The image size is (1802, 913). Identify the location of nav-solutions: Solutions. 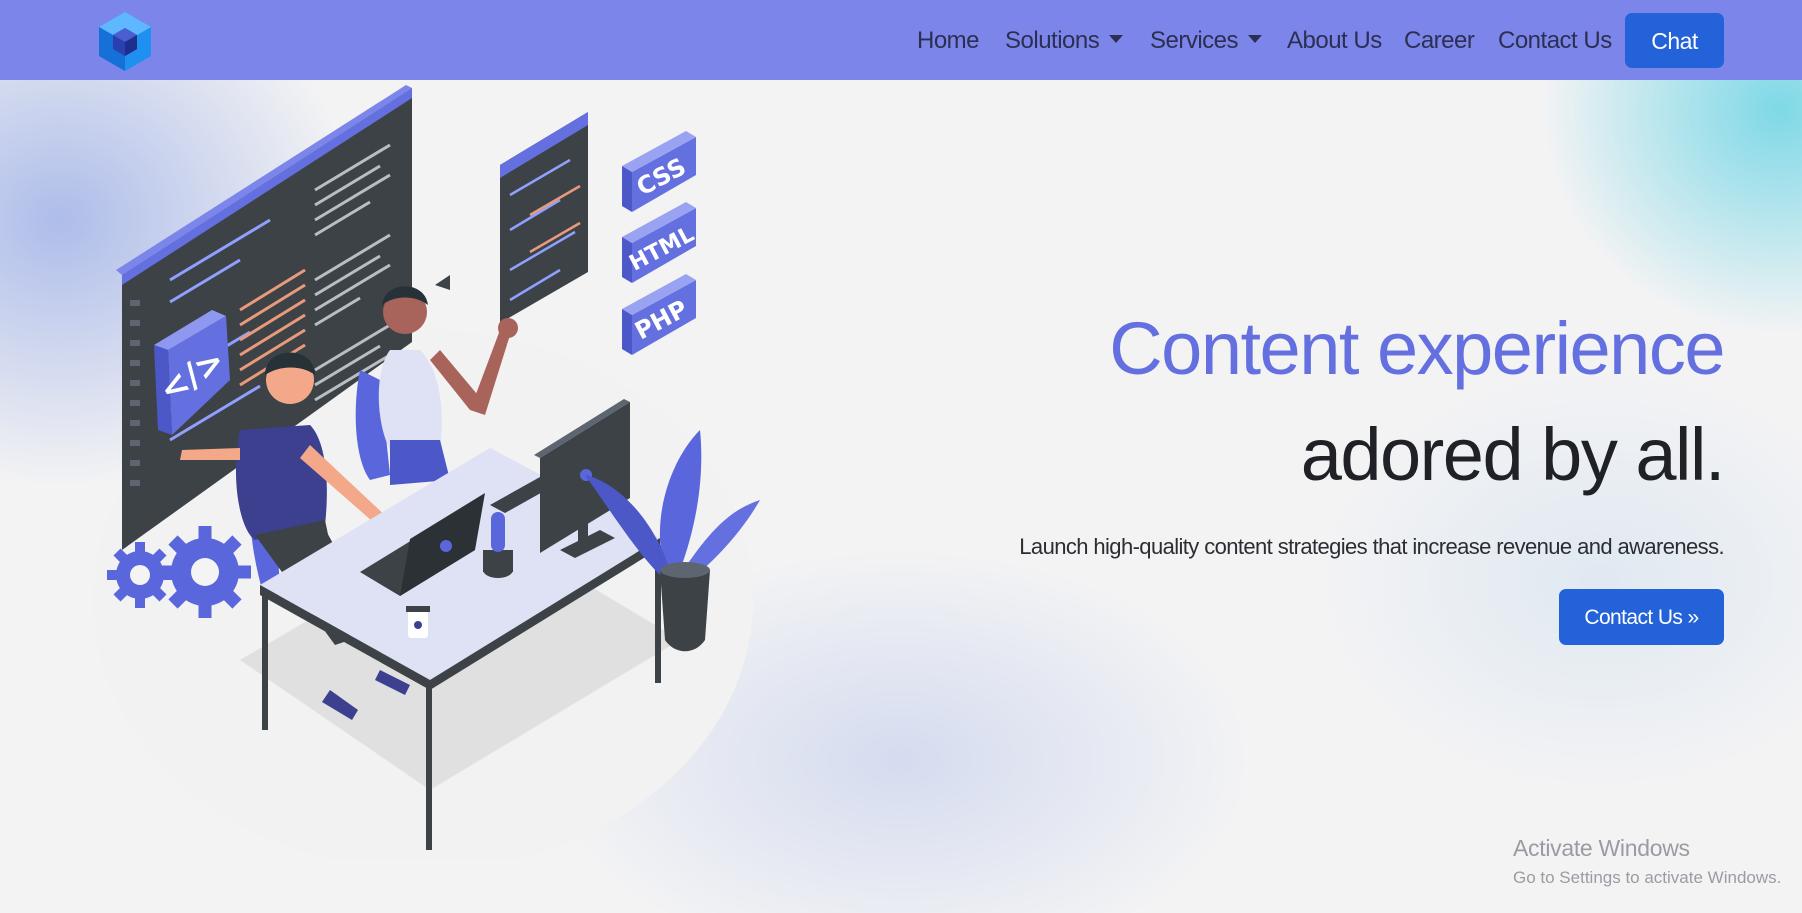
(1064, 41).